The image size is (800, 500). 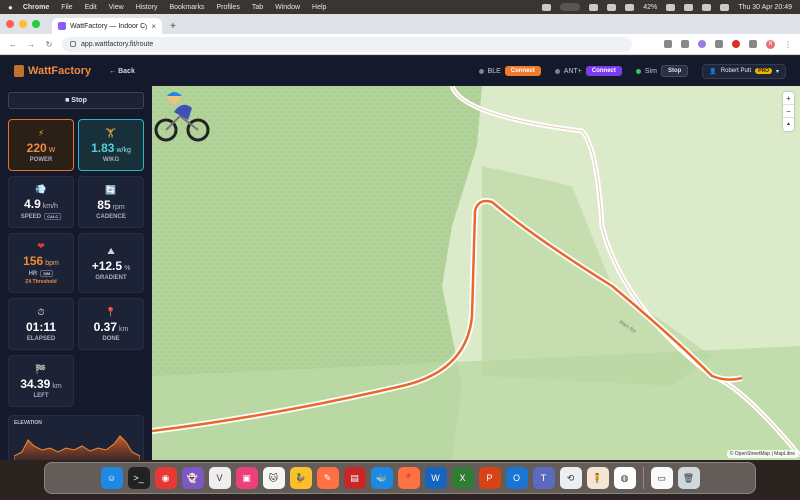 I want to click on status-icon, so click(x=547, y=7).